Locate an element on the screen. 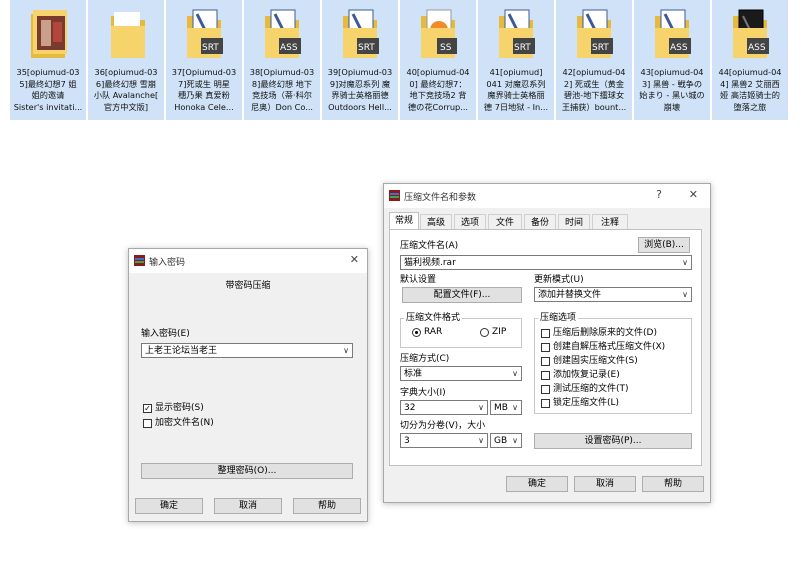 Image resolution: width=800 pixels, height=571 pixels. tab-time: 时间 is located at coordinates (574, 222).